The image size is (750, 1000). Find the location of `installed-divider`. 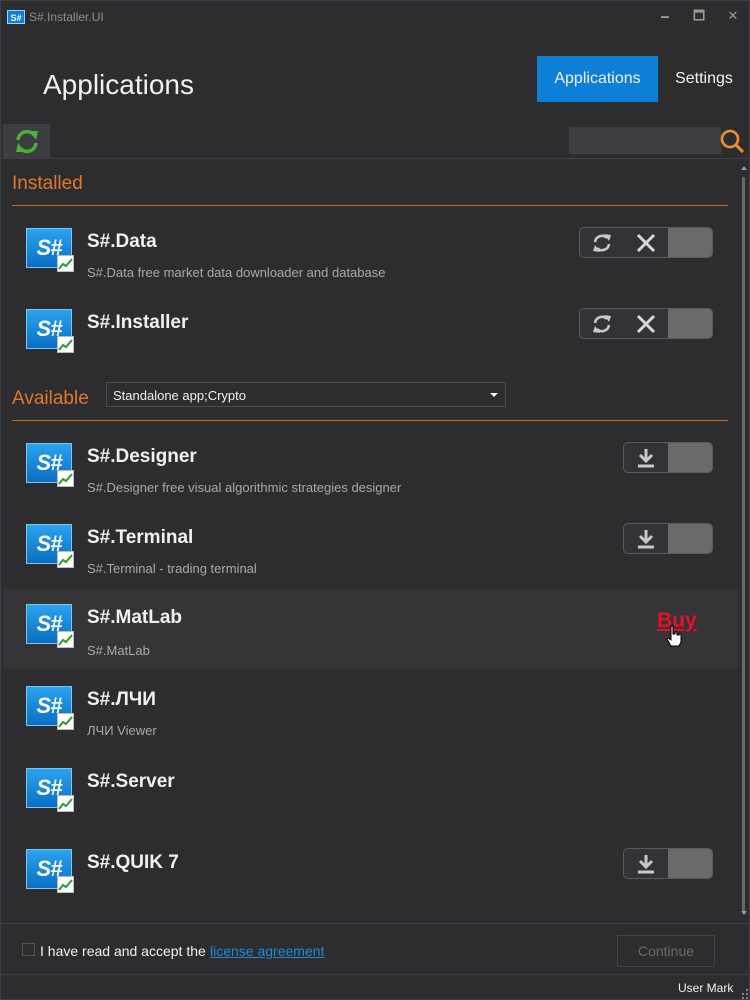

installed-divider is located at coordinates (370, 205).